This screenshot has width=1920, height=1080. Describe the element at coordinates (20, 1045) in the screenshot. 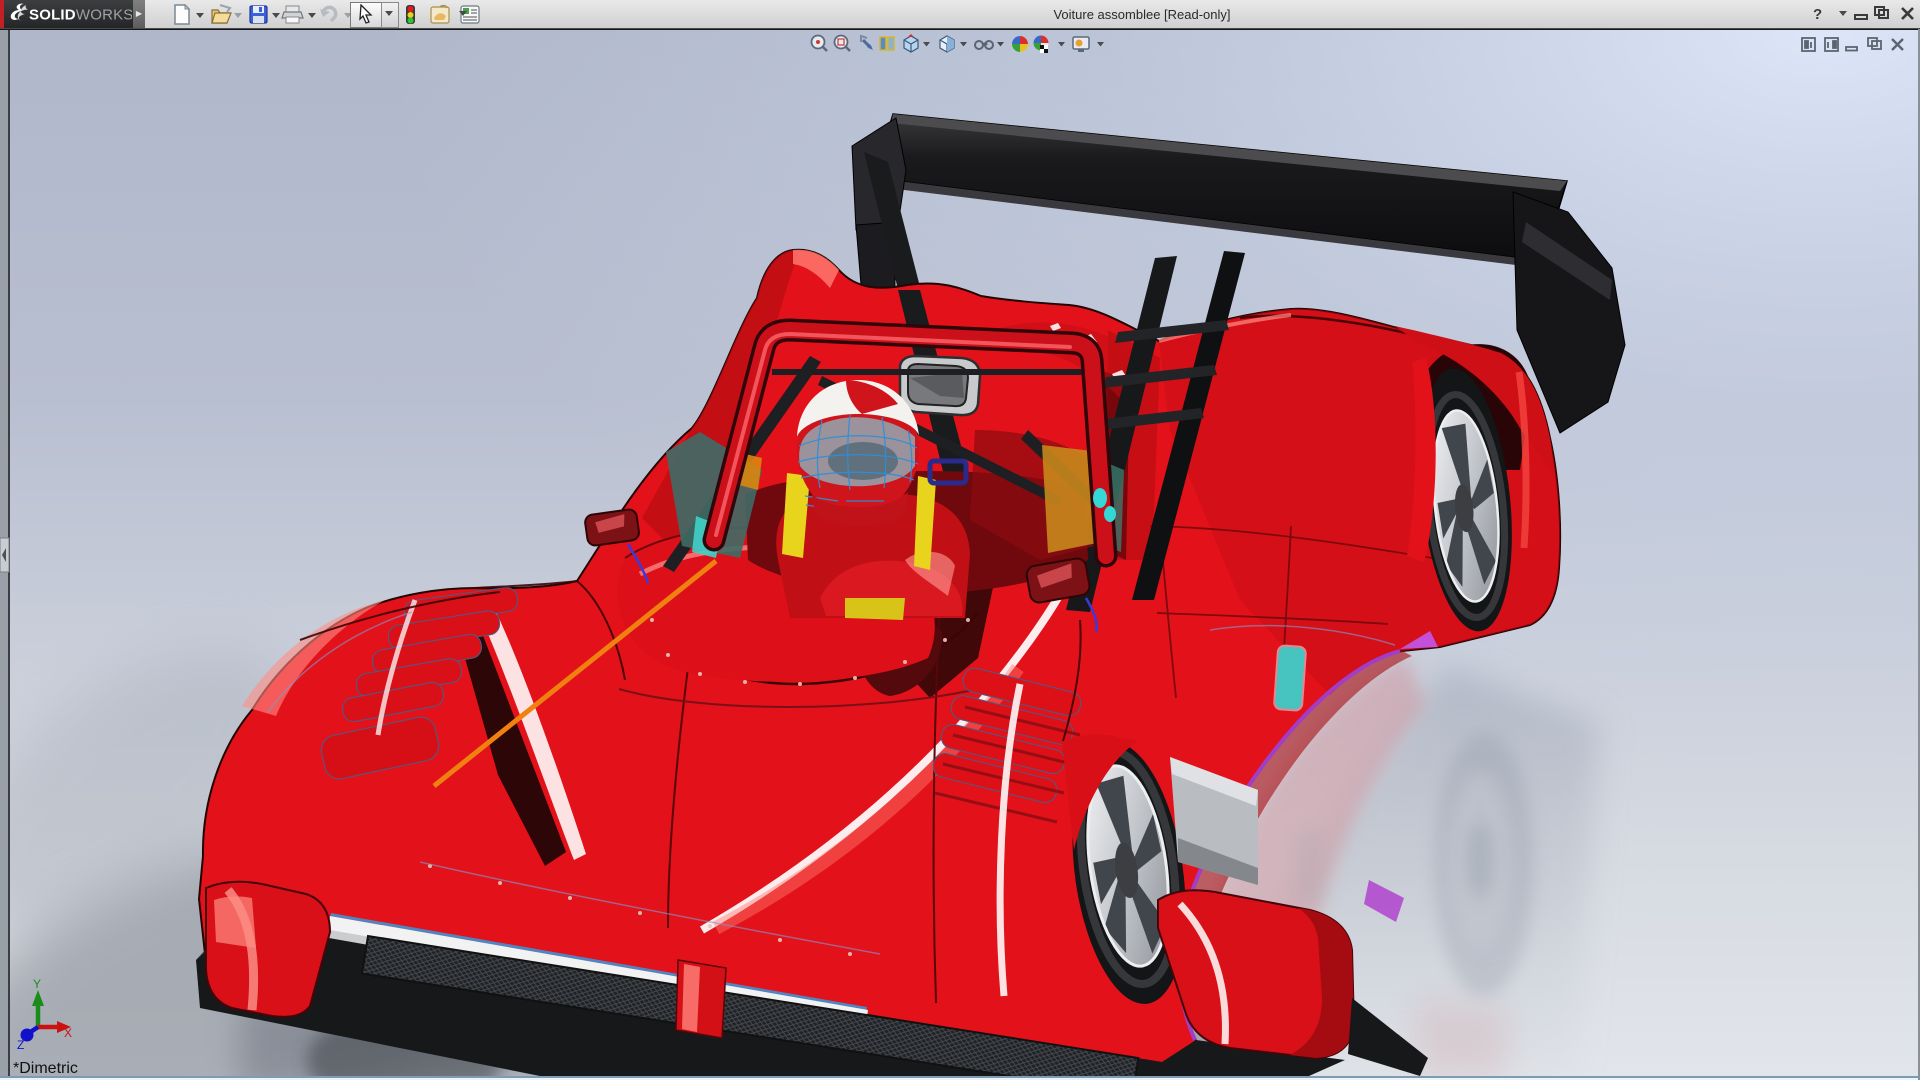

I see `svg-text: Z` at that location.